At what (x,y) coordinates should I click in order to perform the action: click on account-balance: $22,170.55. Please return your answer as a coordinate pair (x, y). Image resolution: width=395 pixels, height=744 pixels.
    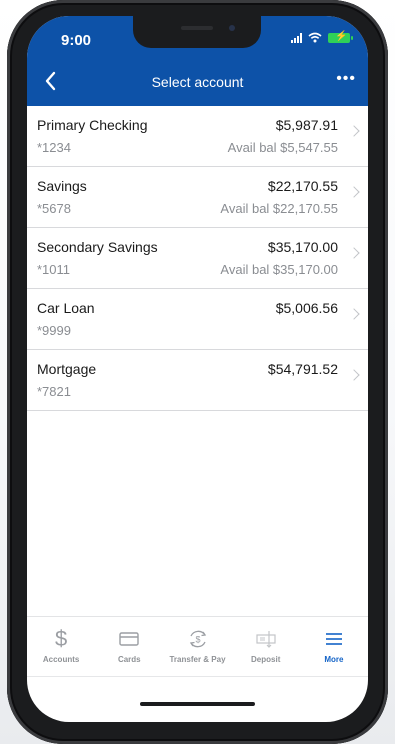
    Looking at the image, I should click on (302, 186).